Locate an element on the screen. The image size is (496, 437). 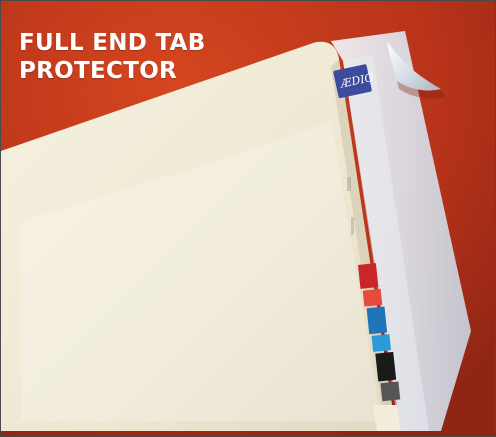
headline-line-2: PROTECTOR is located at coordinates (98, 71).